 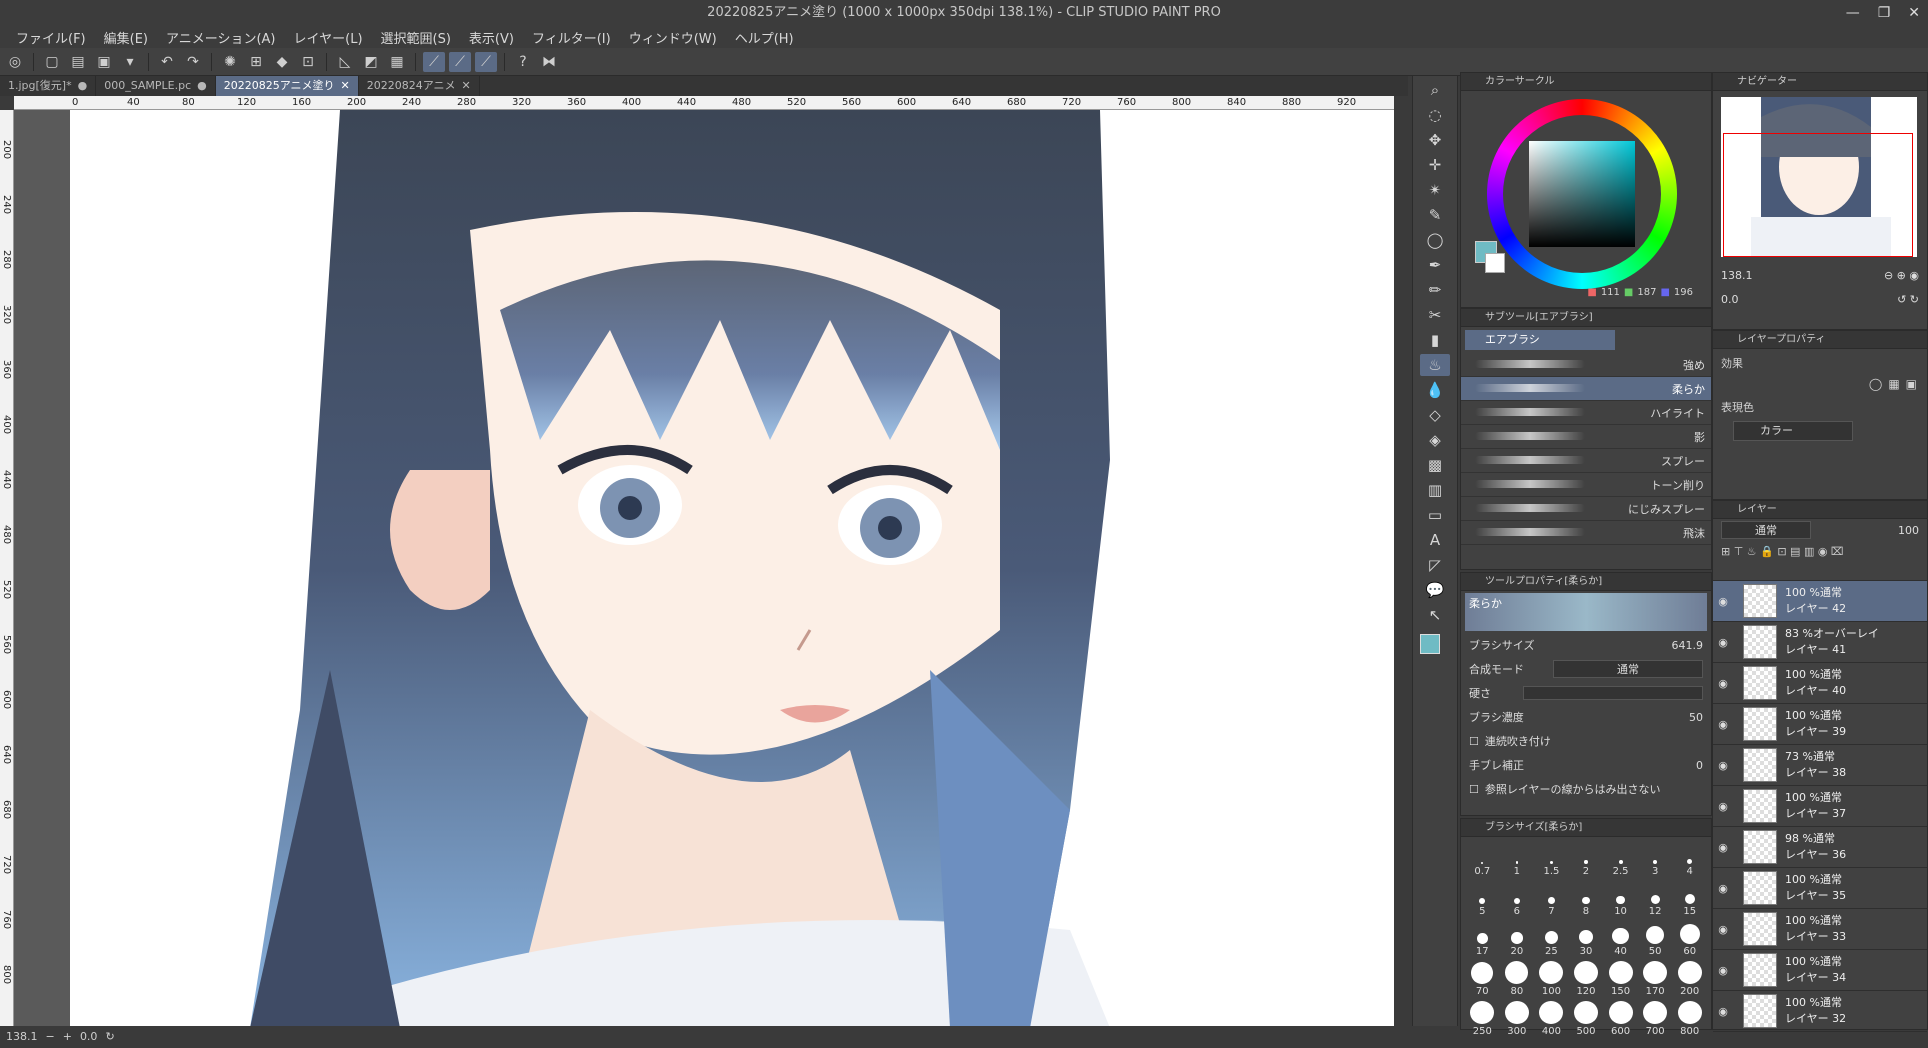 I want to click on blend-icon: 💧, so click(x=1435, y=390).